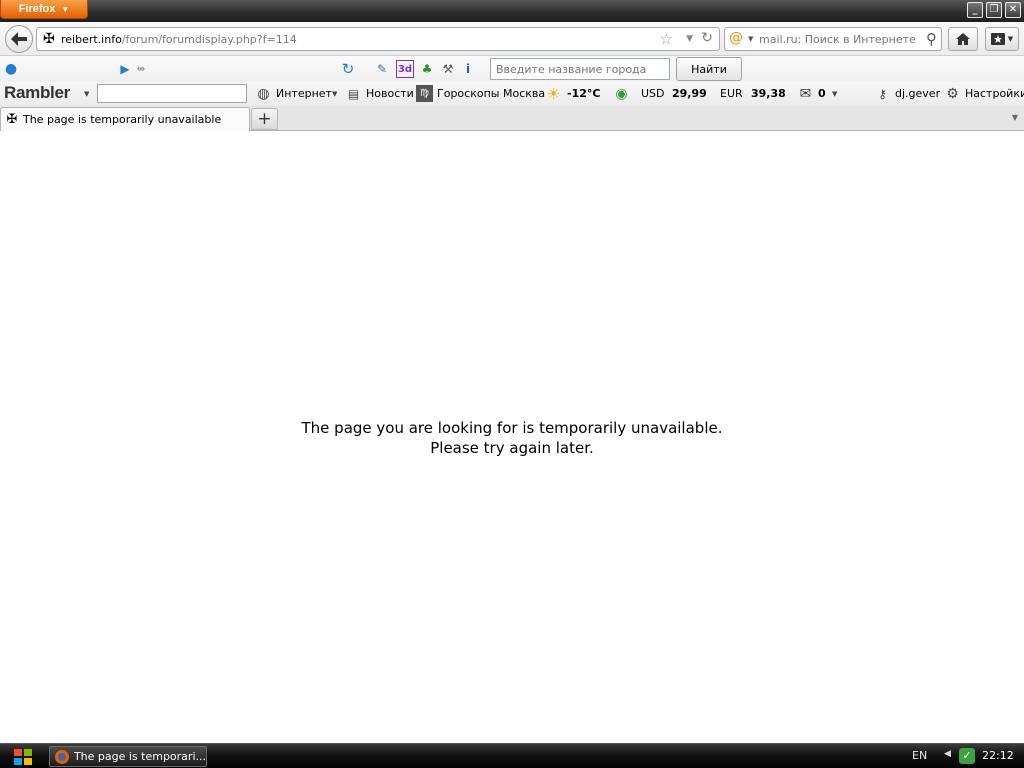 This screenshot has height=768, width=1024. What do you see at coordinates (731, 93) in the screenshot?
I see `eur-label: EUR` at bounding box center [731, 93].